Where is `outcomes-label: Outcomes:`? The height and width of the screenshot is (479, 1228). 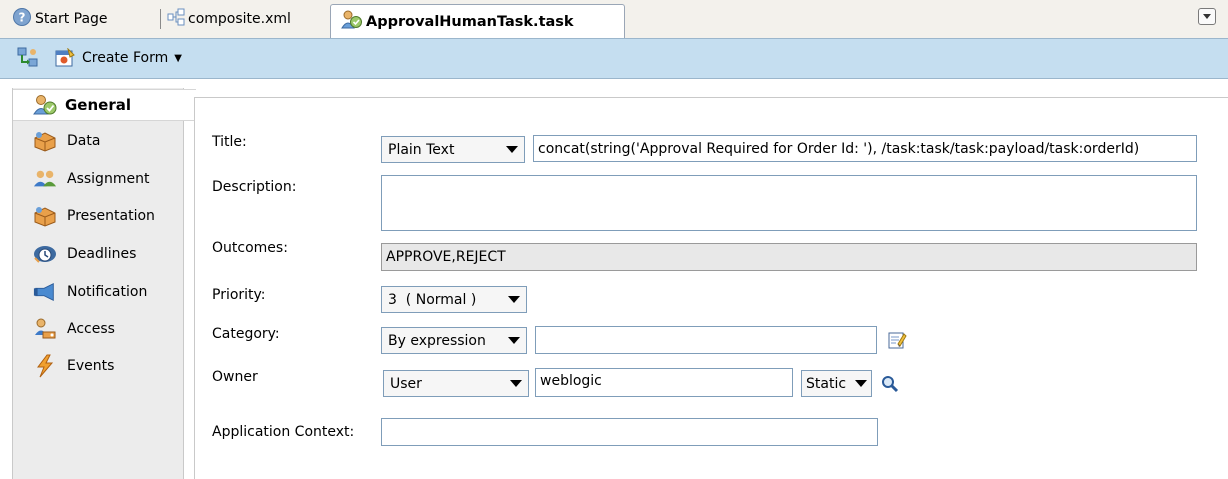
outcomes-label: Outcomes: is located at coordinates (250, 248).